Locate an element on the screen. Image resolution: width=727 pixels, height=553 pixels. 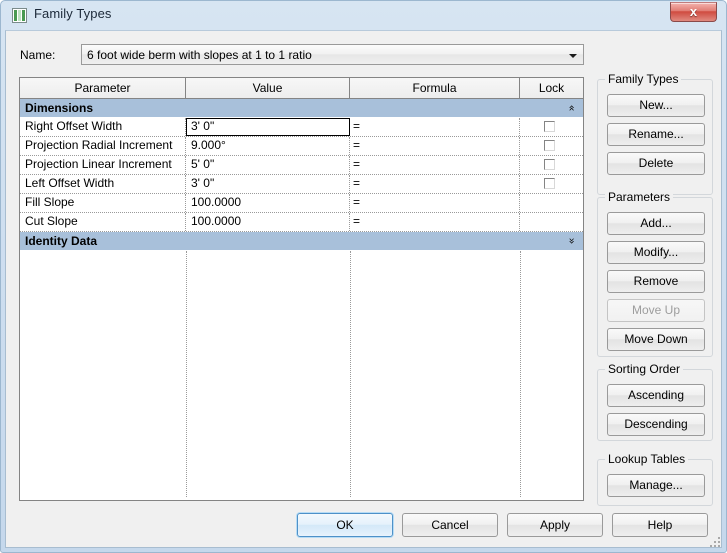
parameter-name-cell: Left Offset Width is located at coordinates (103, 184).